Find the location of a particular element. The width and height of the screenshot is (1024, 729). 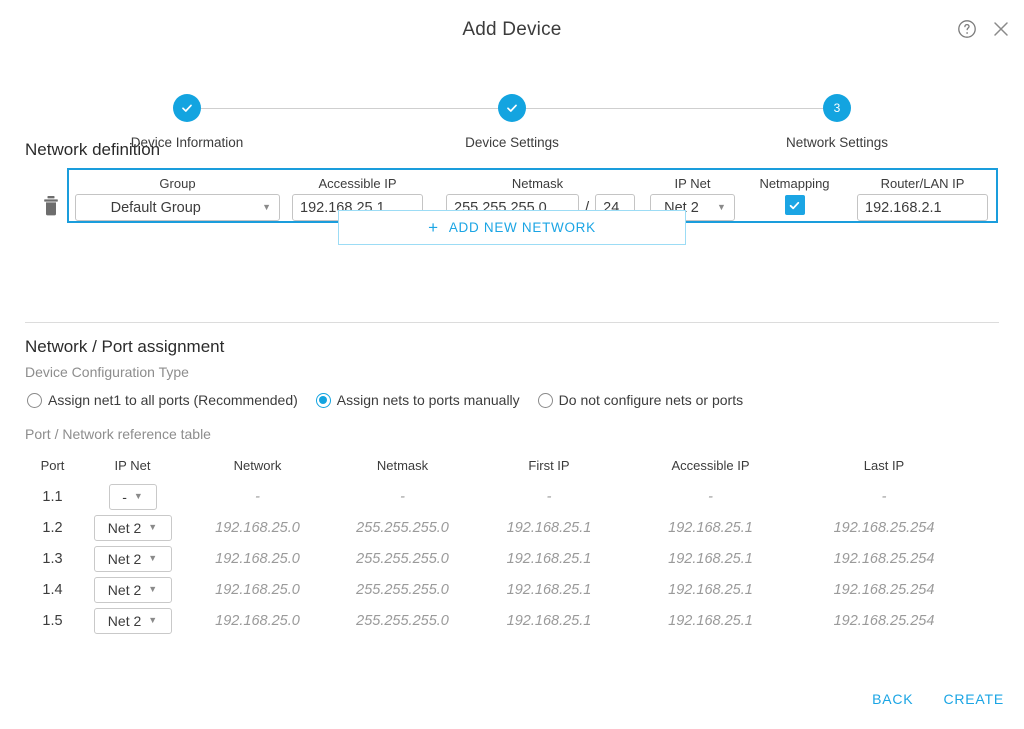

step-device-settings: Device Settings is located at coordinates (512, 122).